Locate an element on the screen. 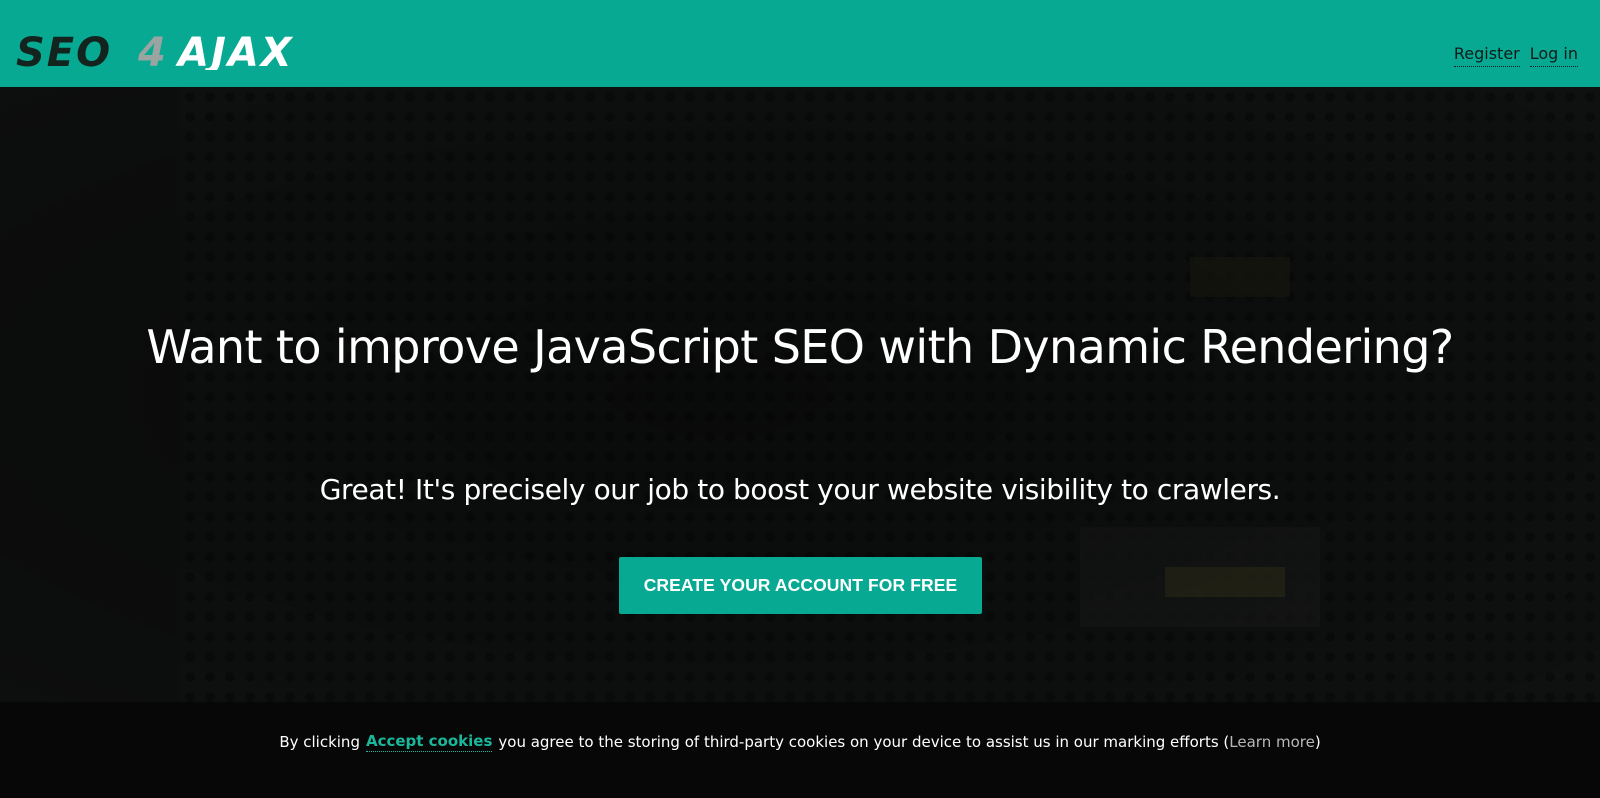 This screenshot has height=798, width=1600. svg-text: 4 is located at coordinates (151, 52).